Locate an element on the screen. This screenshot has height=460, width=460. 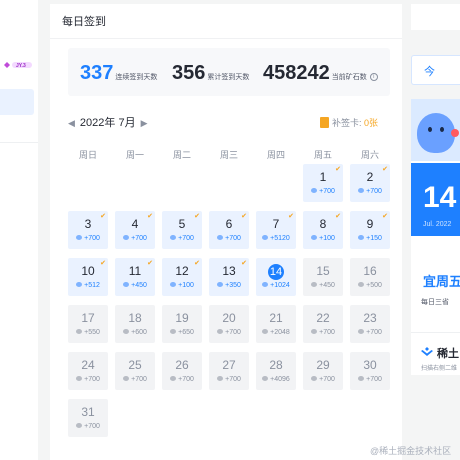
calendar-day: 18 +600 is located at coordinates (135, 324).